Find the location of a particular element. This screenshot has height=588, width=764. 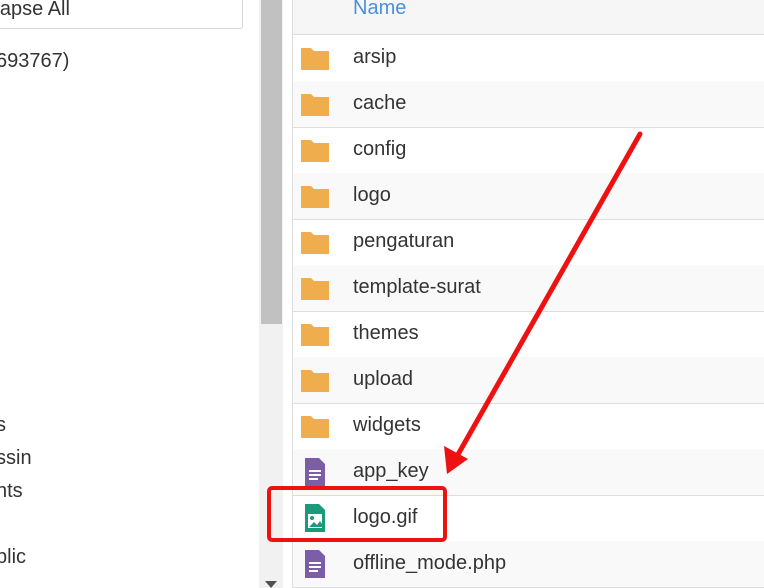

file-name: themes is located at coordinates (386, 333).